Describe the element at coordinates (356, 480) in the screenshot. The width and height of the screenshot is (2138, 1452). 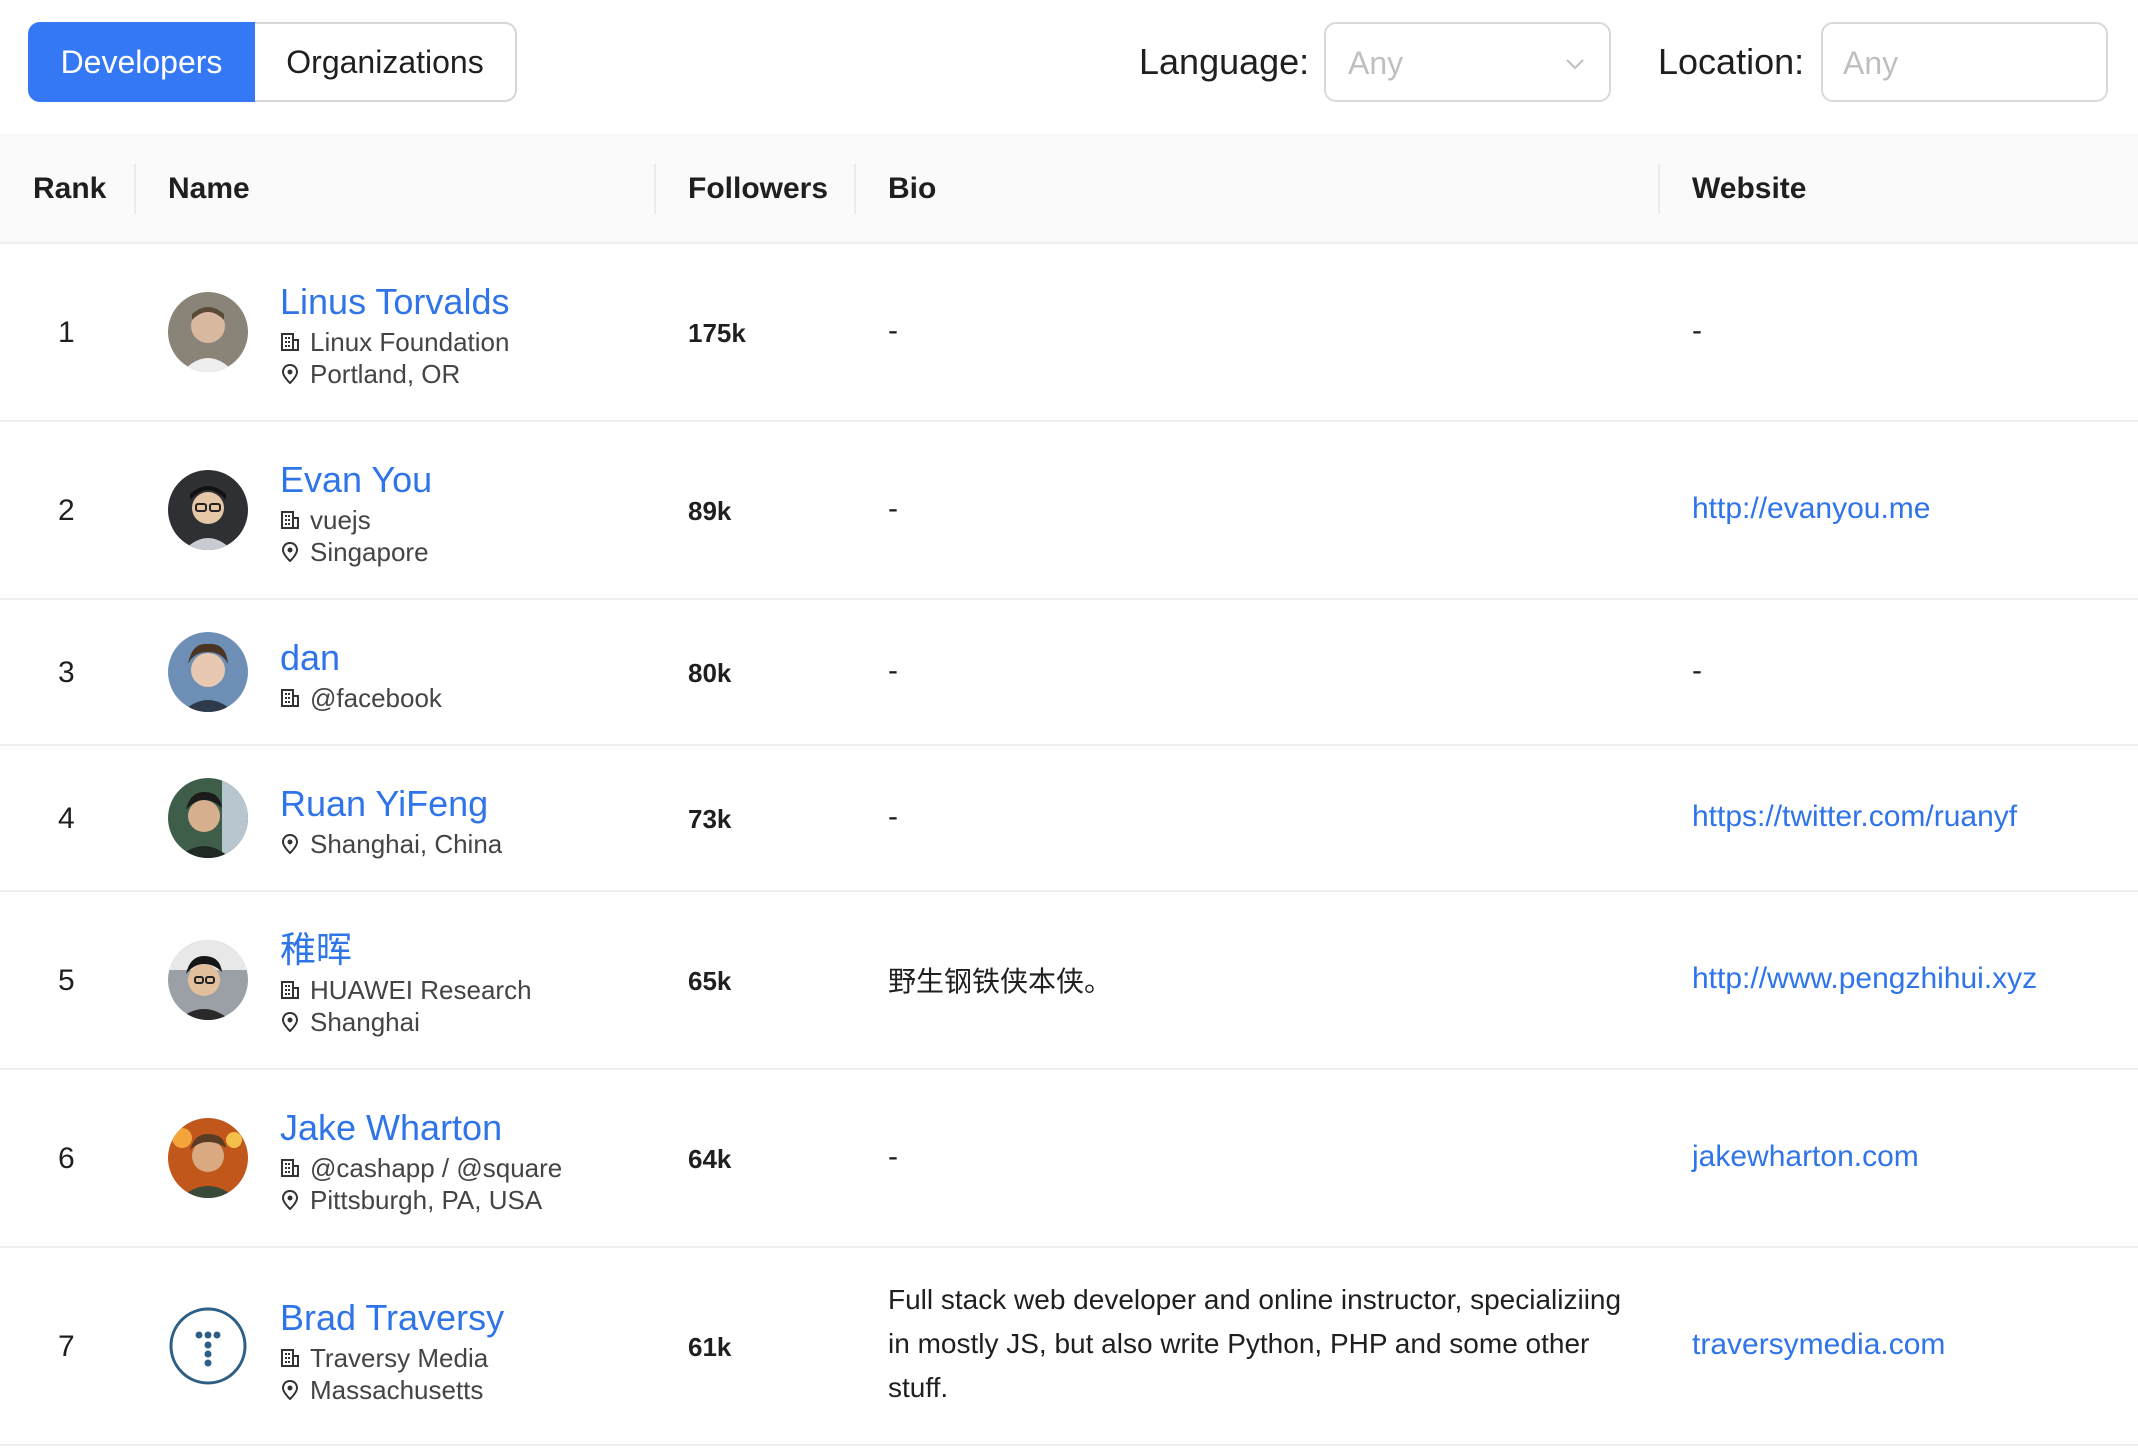
I see `developer-name-link: Evan You` at that location.